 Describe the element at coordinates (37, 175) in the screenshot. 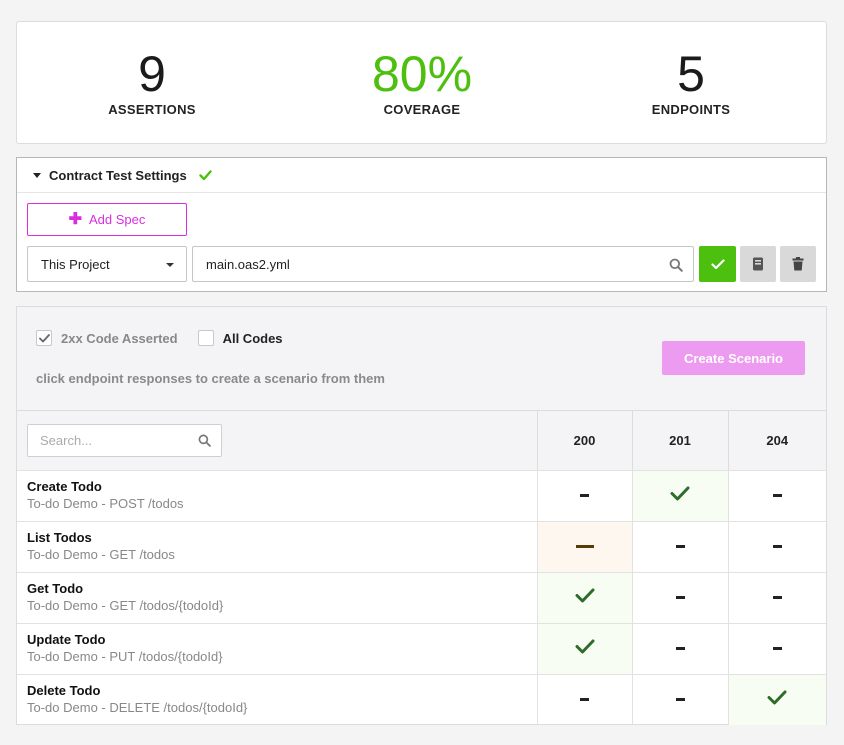

I see `caret-down-icon` at that location.